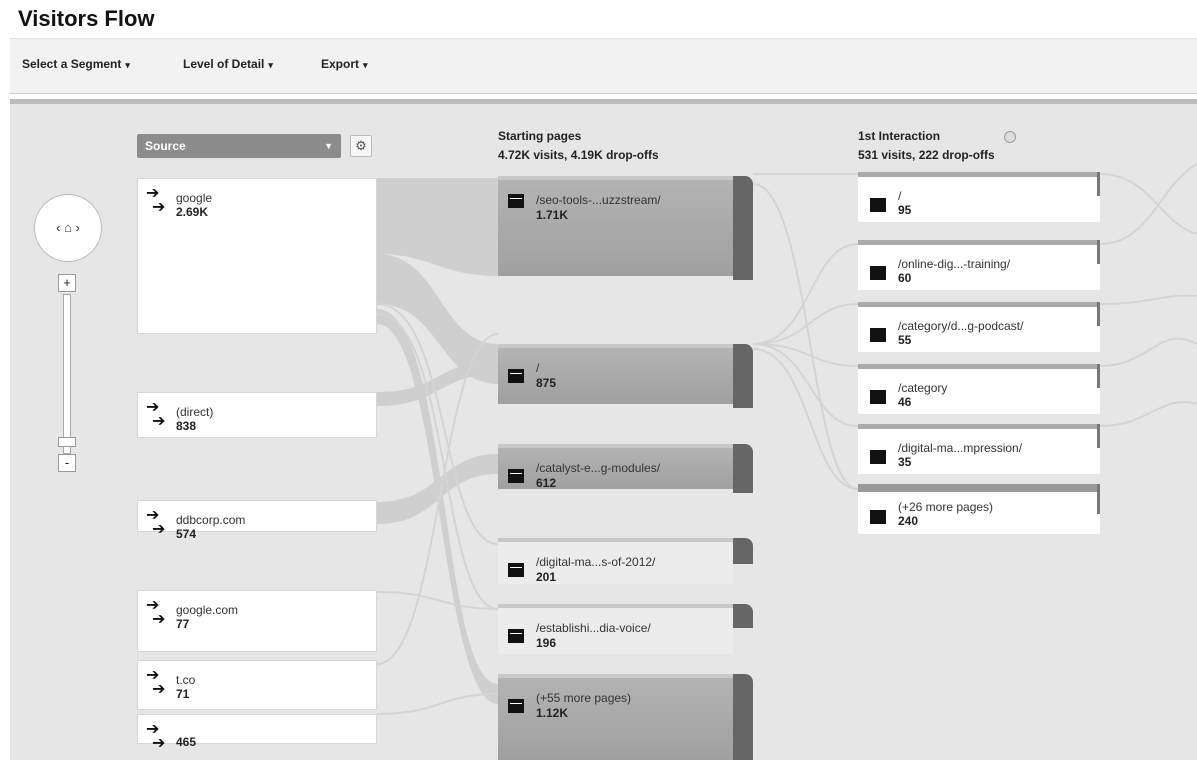  What do you see at coordinates (905, 462) in the screenshot?
I see `page-value: 35` at bounding box center [905, 462].